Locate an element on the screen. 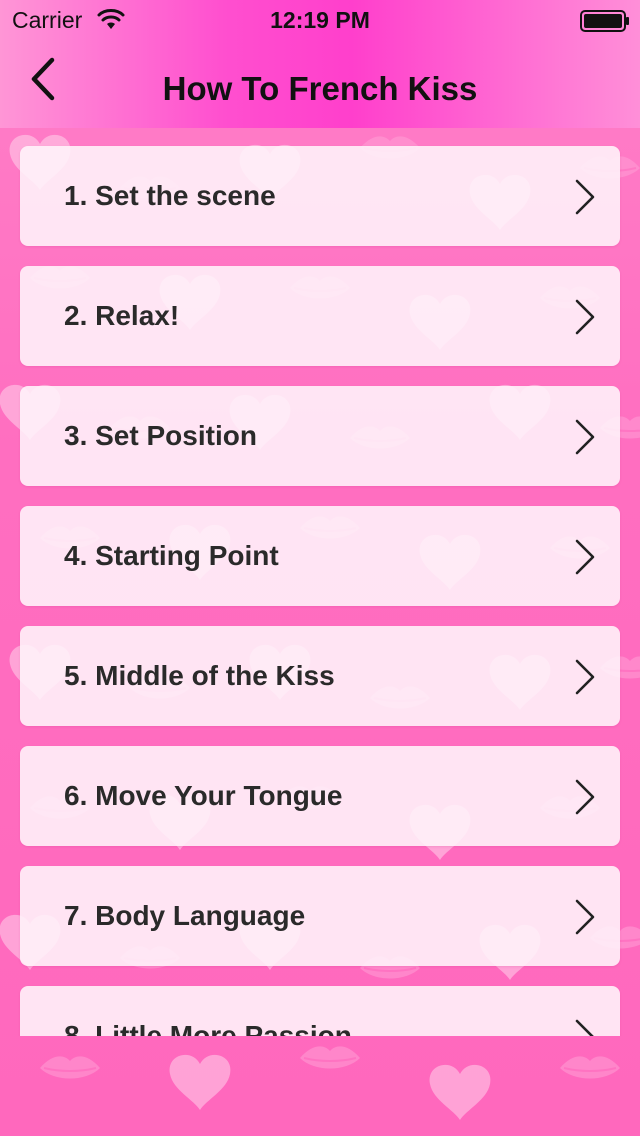 This screenshot has height=1136, width=640. list-item-set-the-scene: 1. Set the scene is located at coordinates (320, 196).